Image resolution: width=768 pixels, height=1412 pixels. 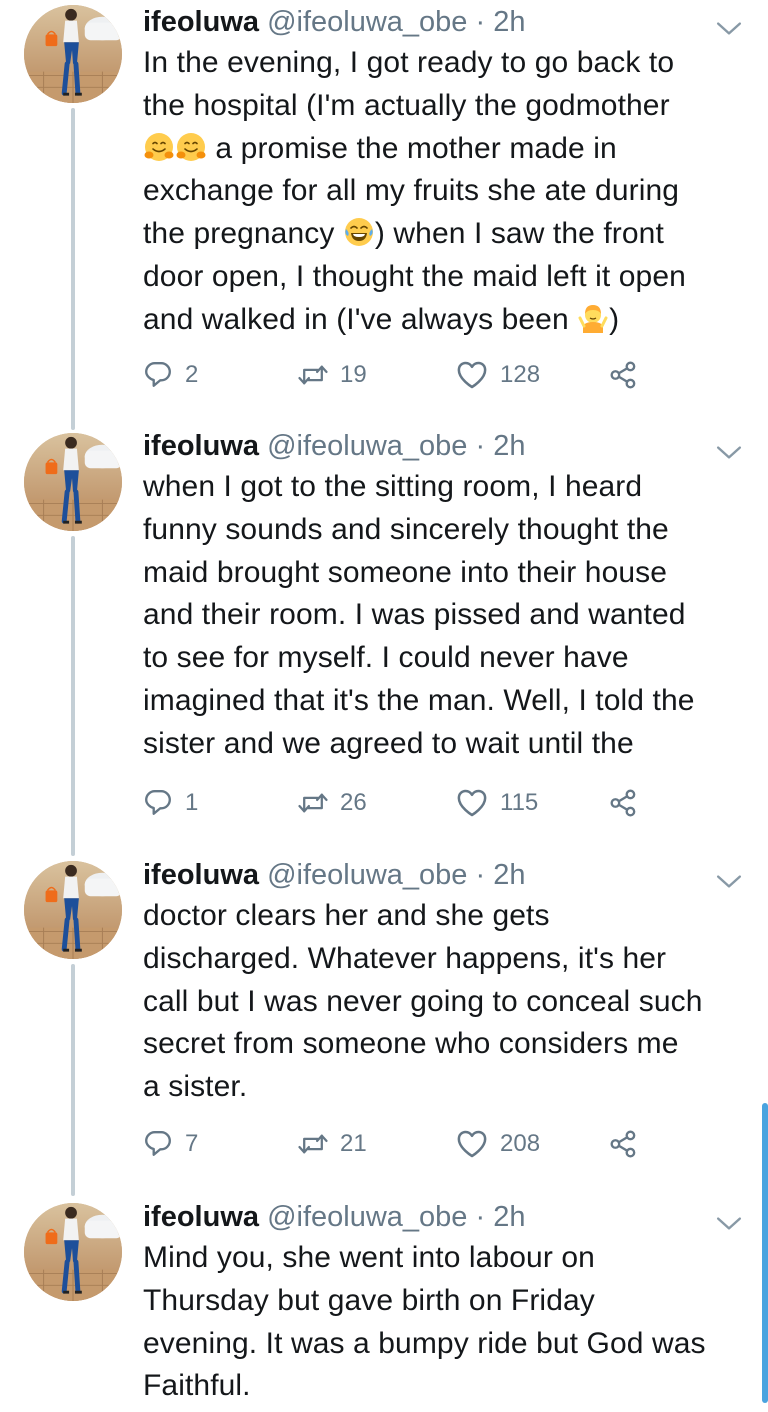 I want to click on replie-count: 7, so click(x=192, y=1143).